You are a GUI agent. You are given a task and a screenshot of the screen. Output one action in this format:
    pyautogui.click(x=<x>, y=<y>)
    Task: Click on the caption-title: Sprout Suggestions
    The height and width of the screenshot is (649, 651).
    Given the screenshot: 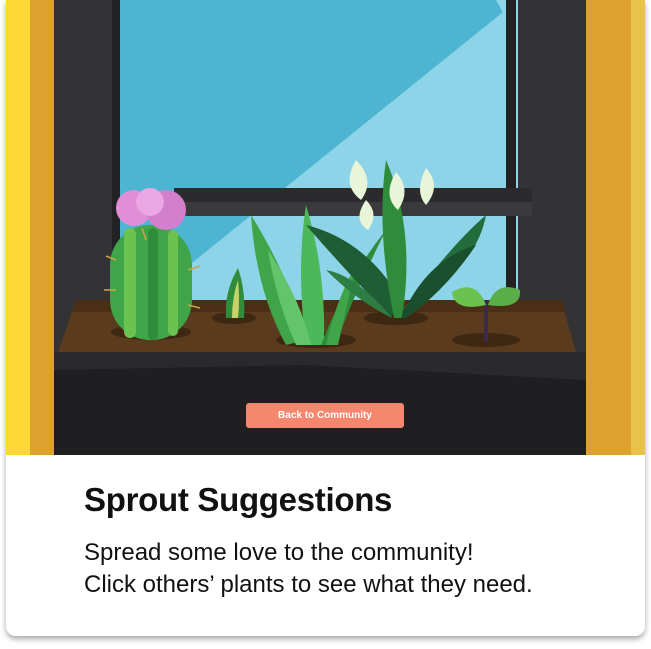 What is the action you would take?
    pyautogui.click(x=238, y=499)
    